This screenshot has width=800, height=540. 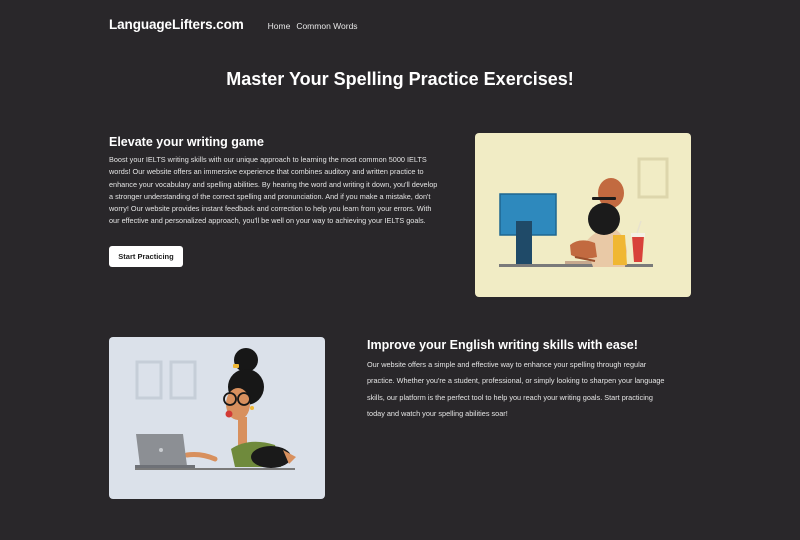 I want to click on man-vest, so click(x=620, y=250).